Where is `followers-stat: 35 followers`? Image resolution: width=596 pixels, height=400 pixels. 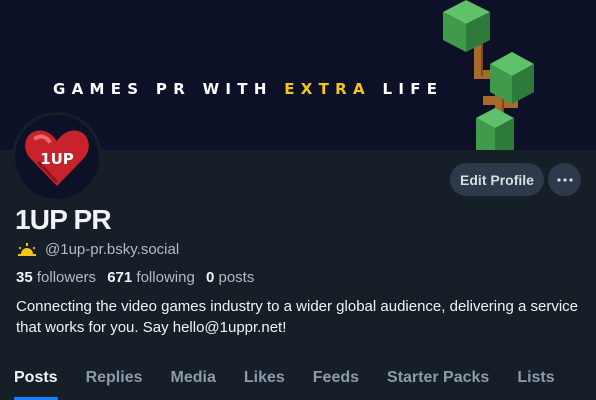 followers-stat: 35 followers is located at coordinates (56, 277).